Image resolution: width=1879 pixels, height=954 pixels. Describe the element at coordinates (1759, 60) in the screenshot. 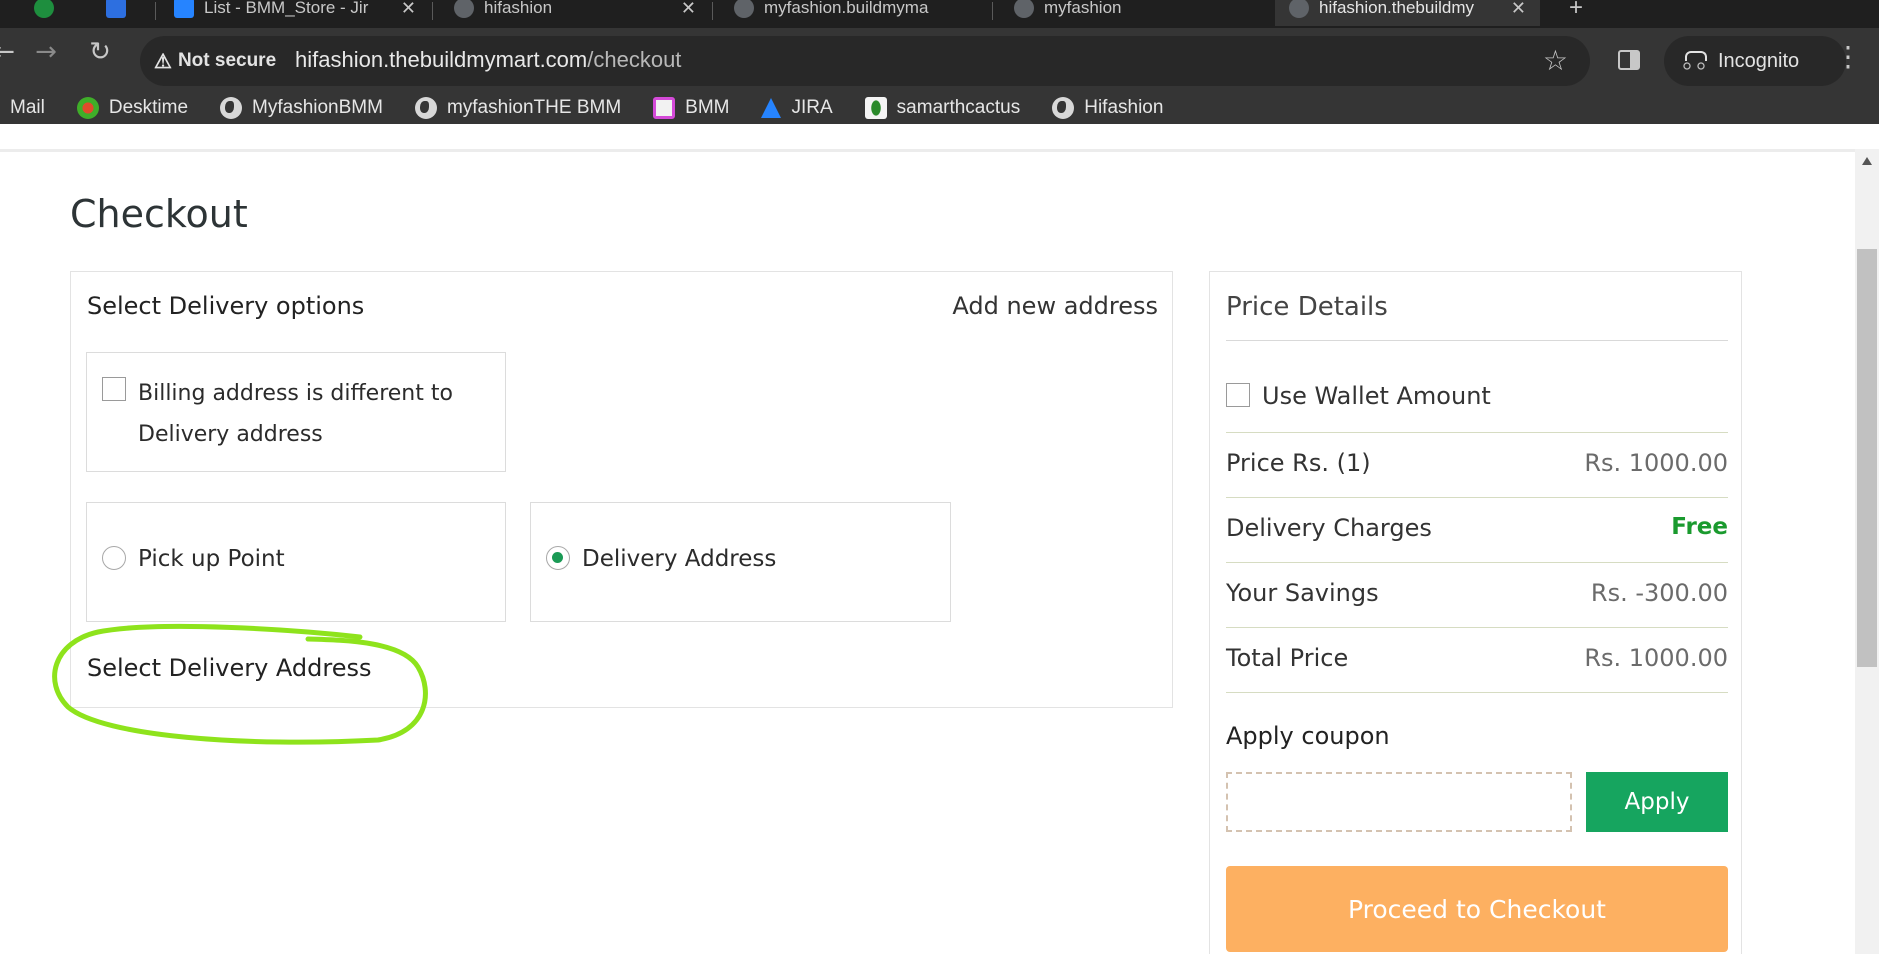

I see `incognito-label: Incognito` at that location.